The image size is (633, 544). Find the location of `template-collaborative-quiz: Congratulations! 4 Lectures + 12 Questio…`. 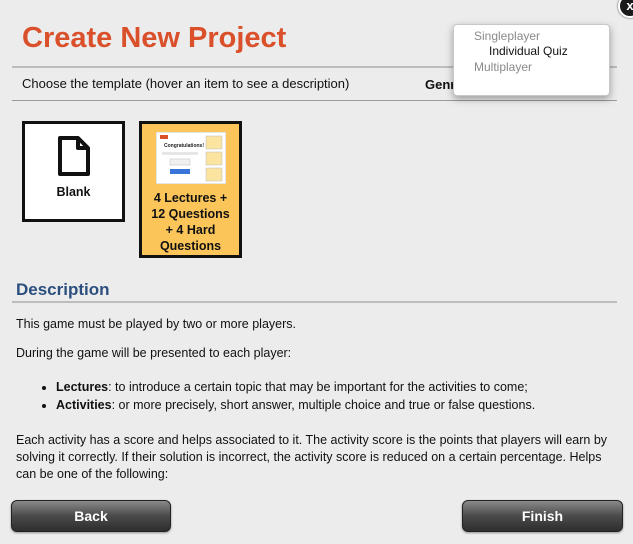

template-collaborative-quiz: Congratulations! 4 Lectures + 12 Questio… is located at coordinates (190, 189).